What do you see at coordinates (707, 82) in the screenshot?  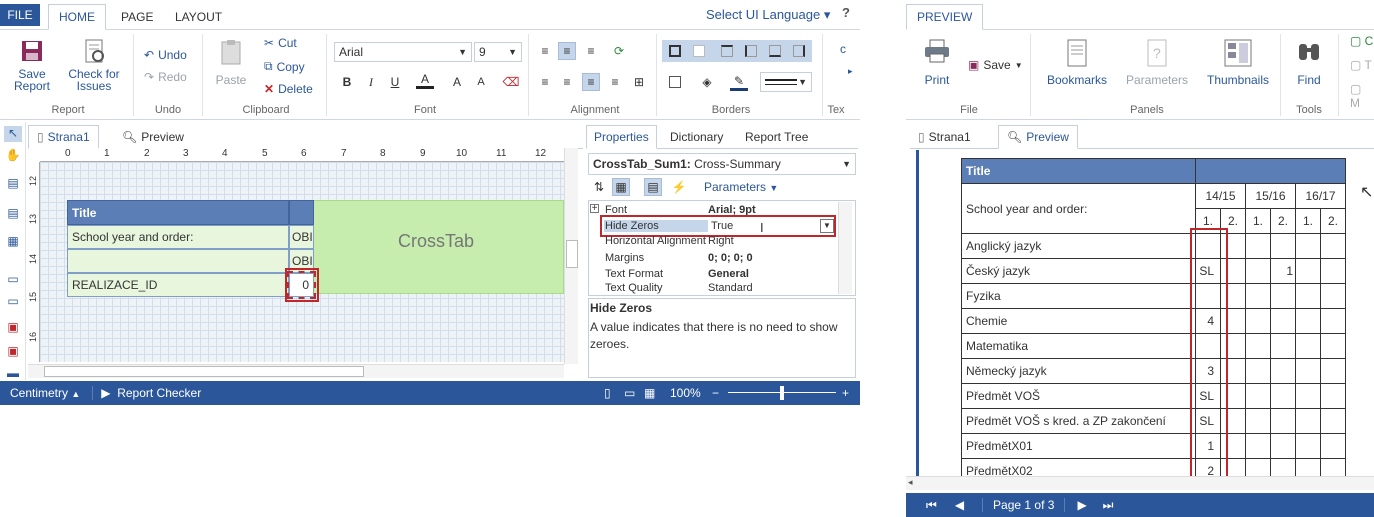 I see `fill-bucket-icon: ◈` at bounding box center [707, 82].